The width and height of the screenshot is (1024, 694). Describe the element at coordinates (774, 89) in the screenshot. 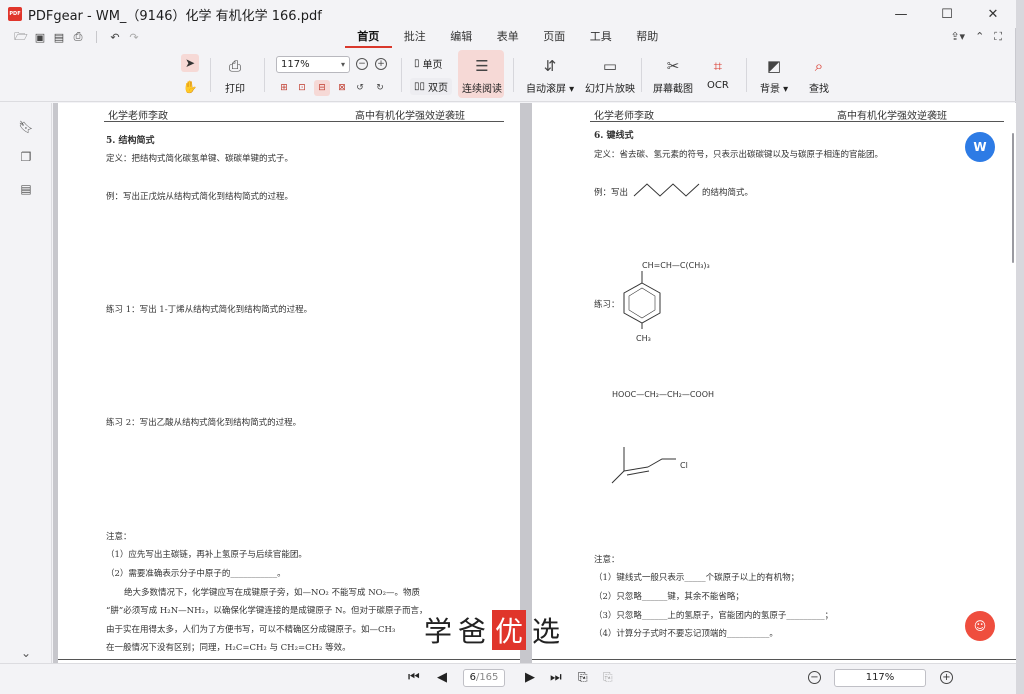

I see `background-label: 背景 ▾` at that location.